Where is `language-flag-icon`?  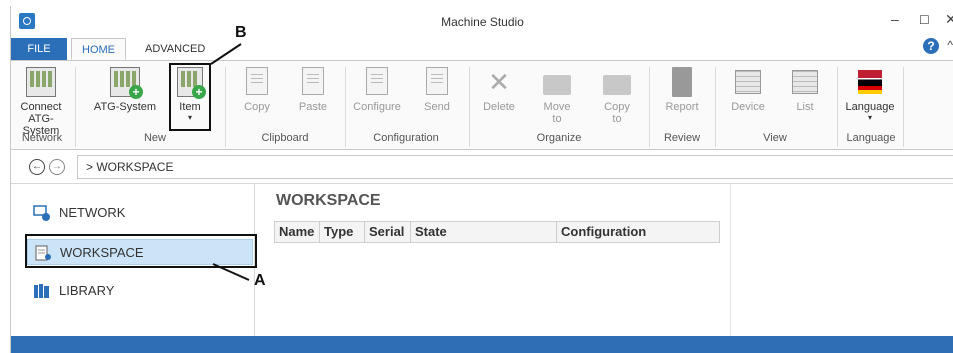 language-flag-icon is located at coordinates (870, 82).